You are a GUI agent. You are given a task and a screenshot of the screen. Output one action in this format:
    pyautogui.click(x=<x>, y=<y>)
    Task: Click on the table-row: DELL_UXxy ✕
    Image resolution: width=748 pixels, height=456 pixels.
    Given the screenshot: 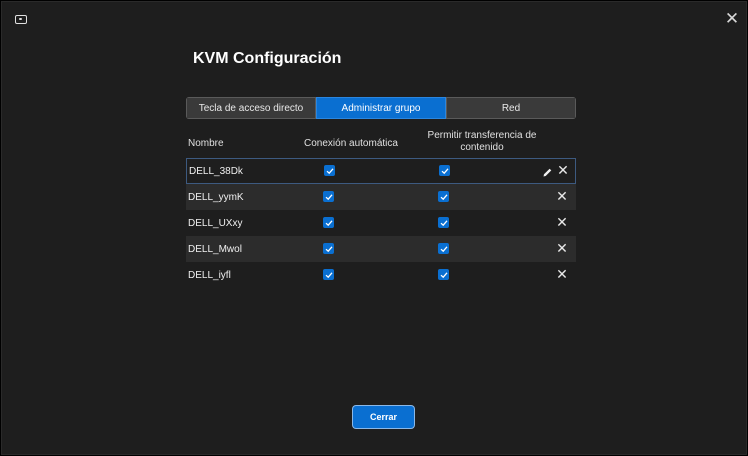 What is the action you would take?
    pyautogui.click(x=381, y=223)
    